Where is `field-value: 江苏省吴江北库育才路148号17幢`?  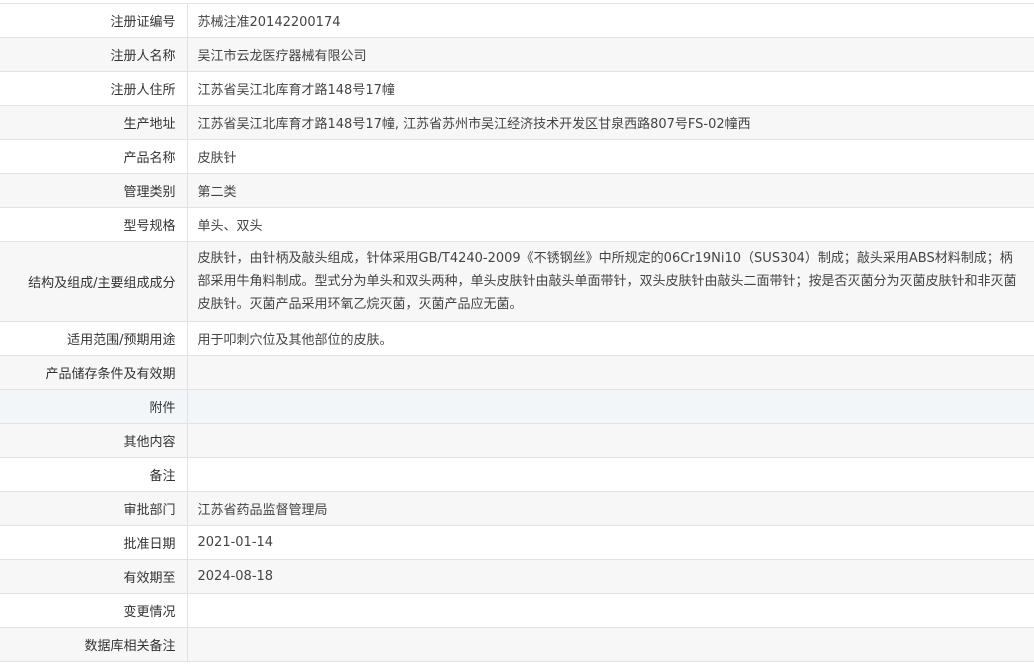 field-value: 江苏省吴江北库育才路148号17幢 is located at coordinates (610, 88).